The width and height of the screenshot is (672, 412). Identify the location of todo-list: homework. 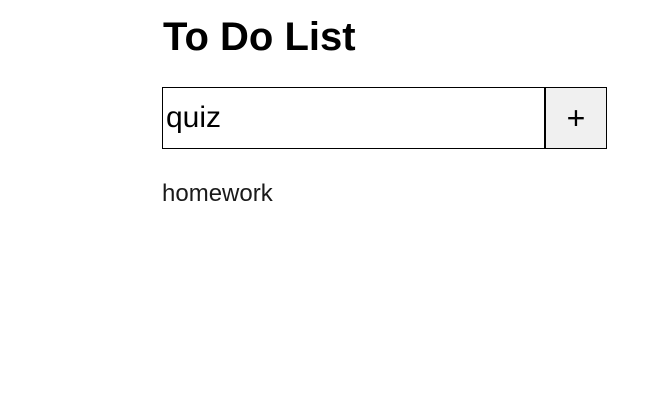
(217, 194).